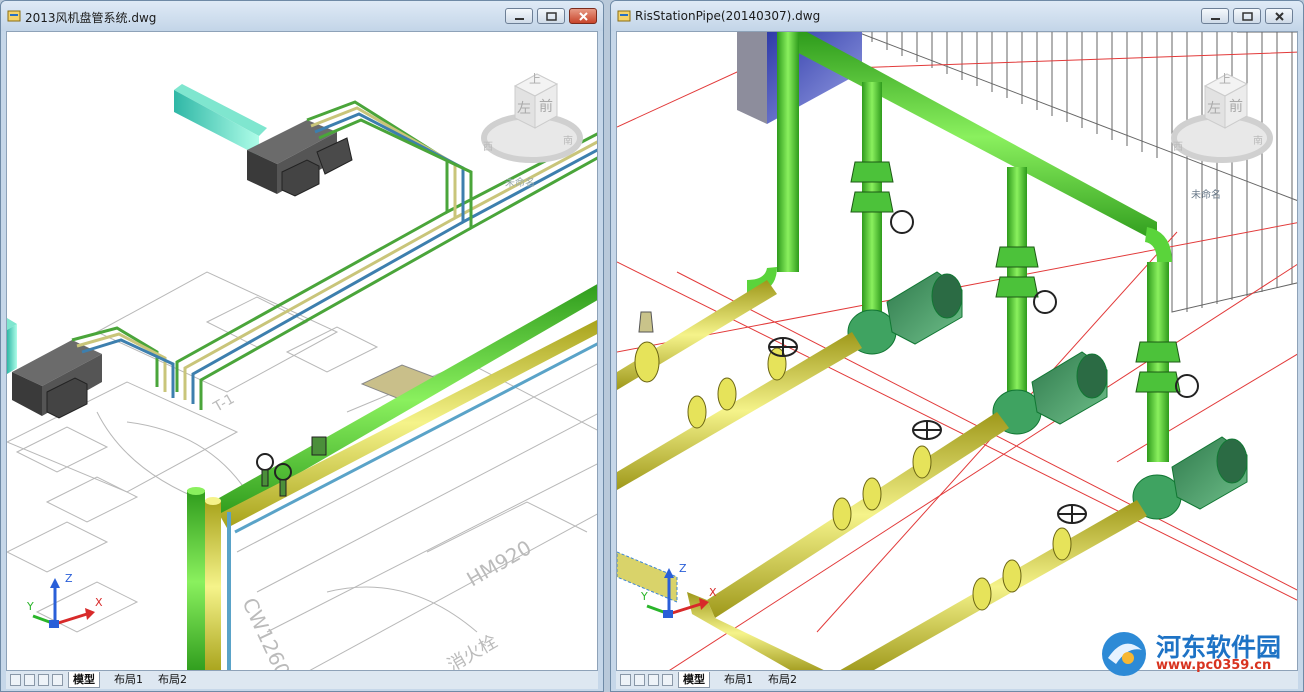 The height and width of the screenshot is (692, 1304). What do you see at coordinates (57, 379) in the screenshot?
I see `fan-coil-unit-left` at bounding box center [57, 379].